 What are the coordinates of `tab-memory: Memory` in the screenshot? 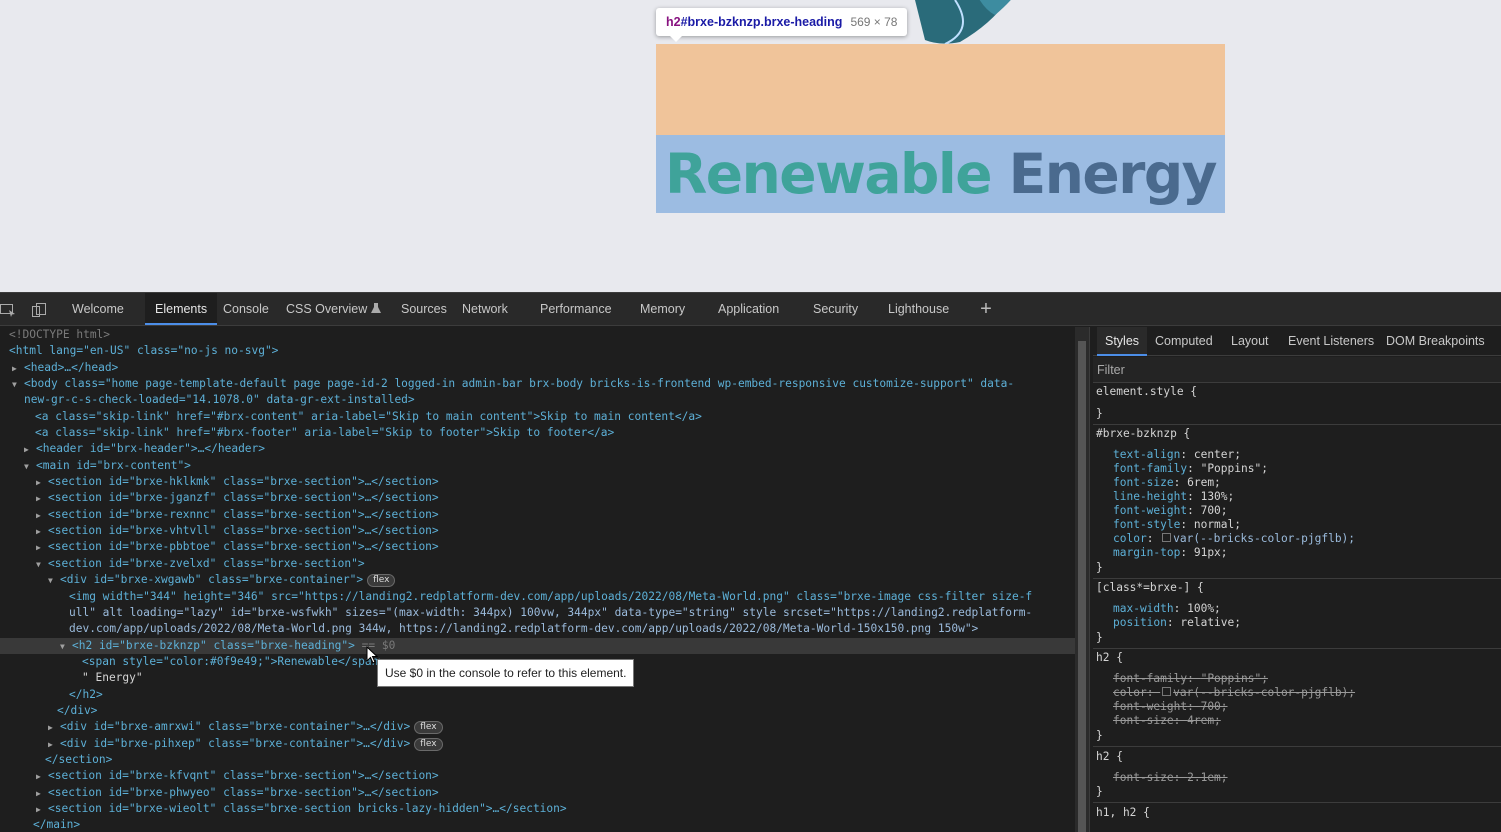 It's located at (662, 309).